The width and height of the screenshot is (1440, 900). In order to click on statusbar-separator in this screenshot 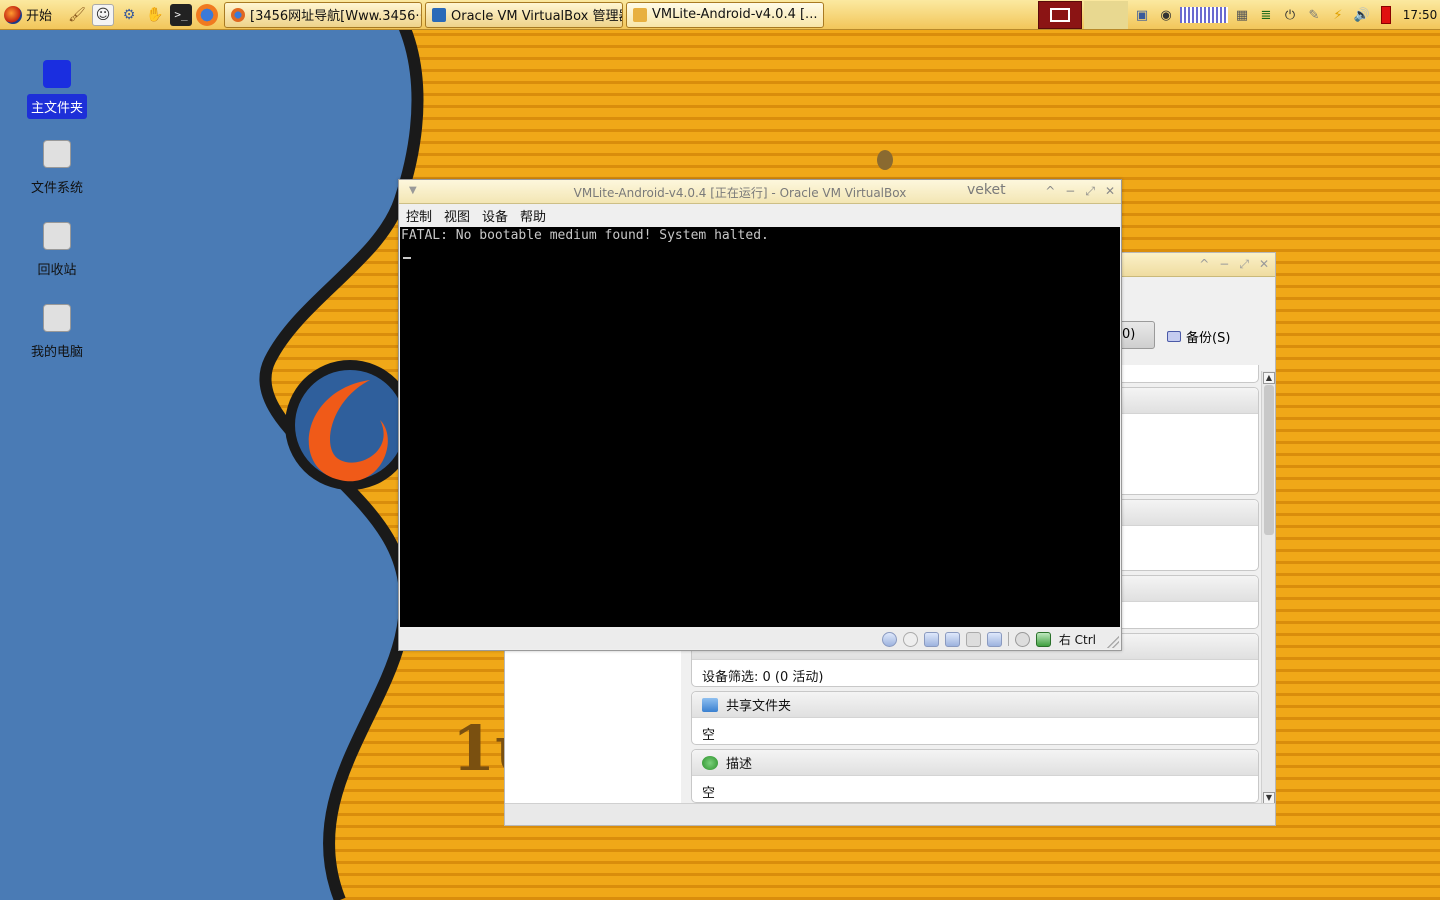, I will do `click(1008, 639)`.